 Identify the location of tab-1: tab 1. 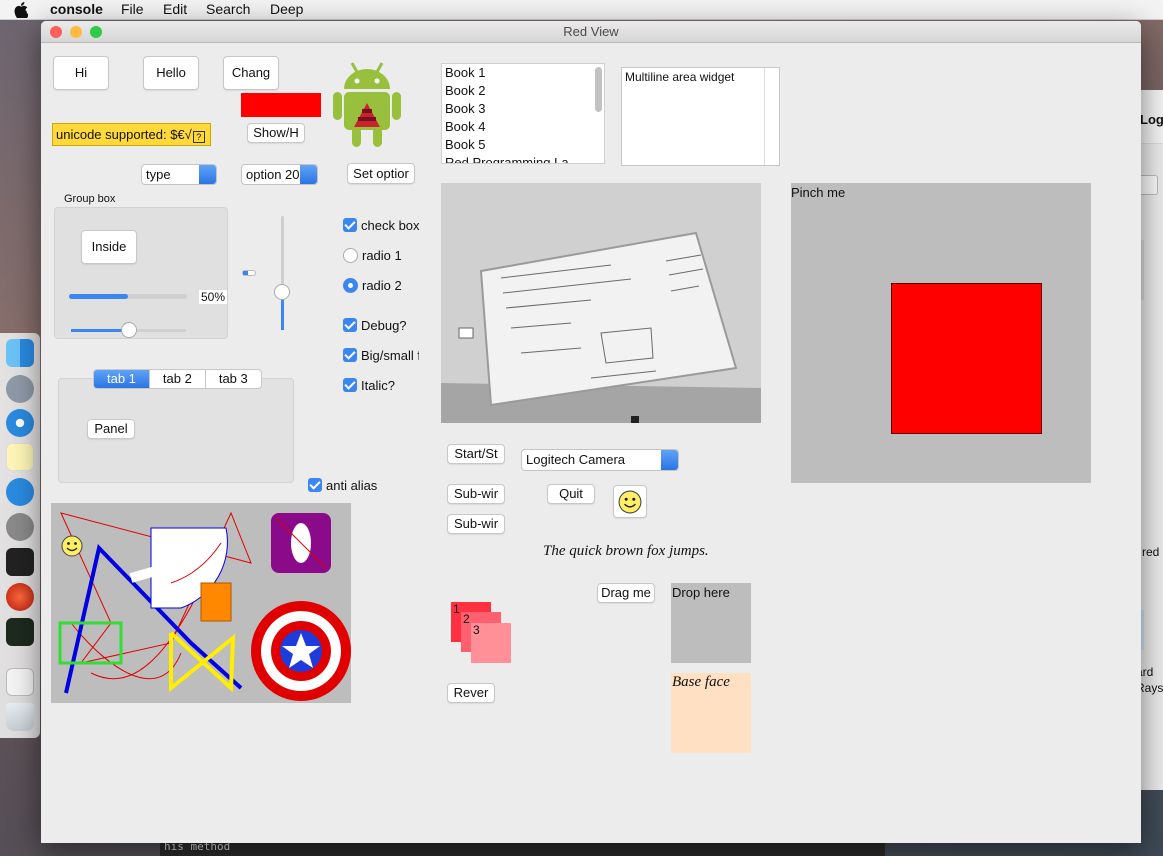
(122, 379).